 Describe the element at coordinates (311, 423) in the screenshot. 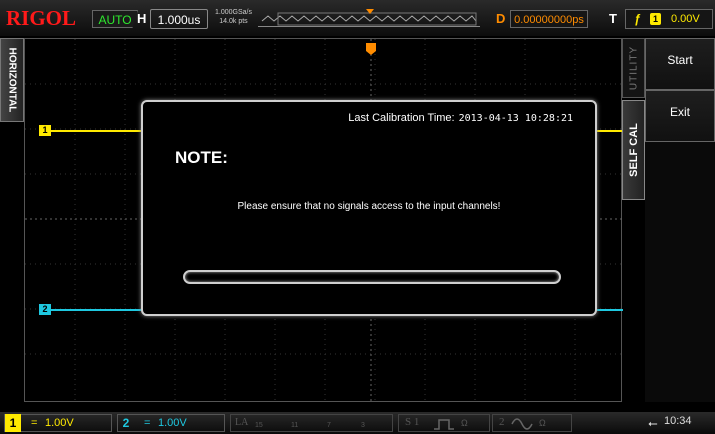

I see `logic-analyzer-status: LA 15 11 7 3` at that location.